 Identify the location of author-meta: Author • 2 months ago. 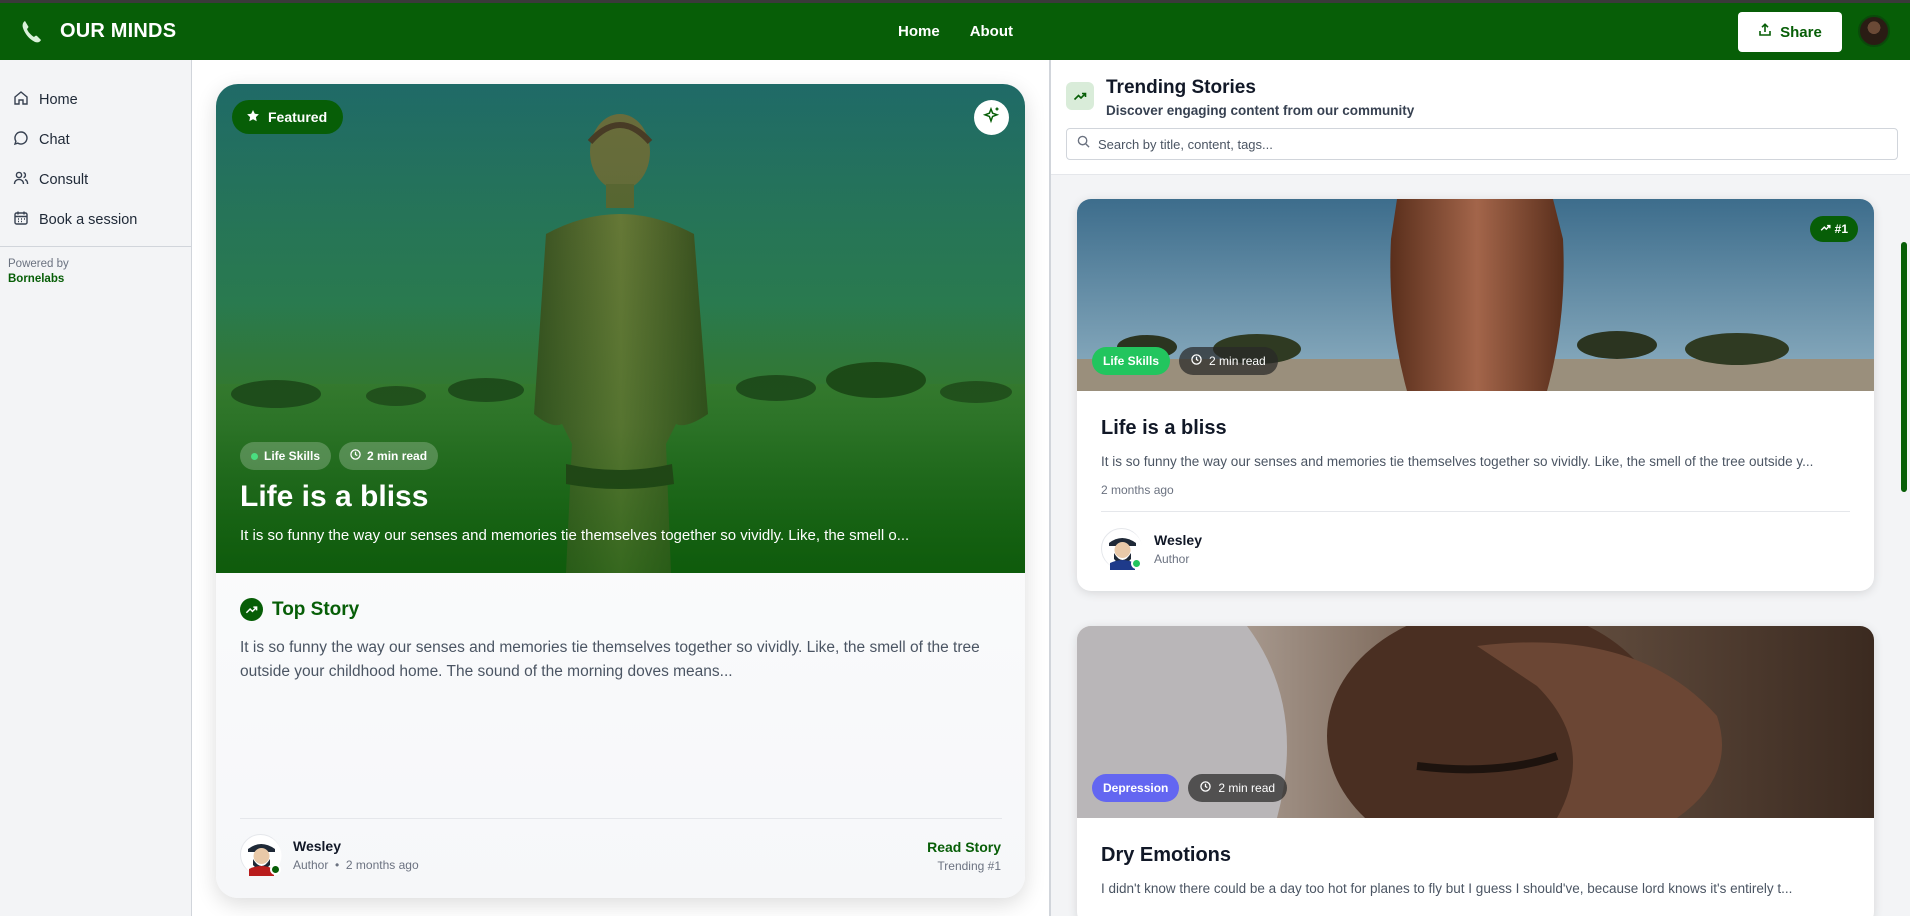
(356, 865).